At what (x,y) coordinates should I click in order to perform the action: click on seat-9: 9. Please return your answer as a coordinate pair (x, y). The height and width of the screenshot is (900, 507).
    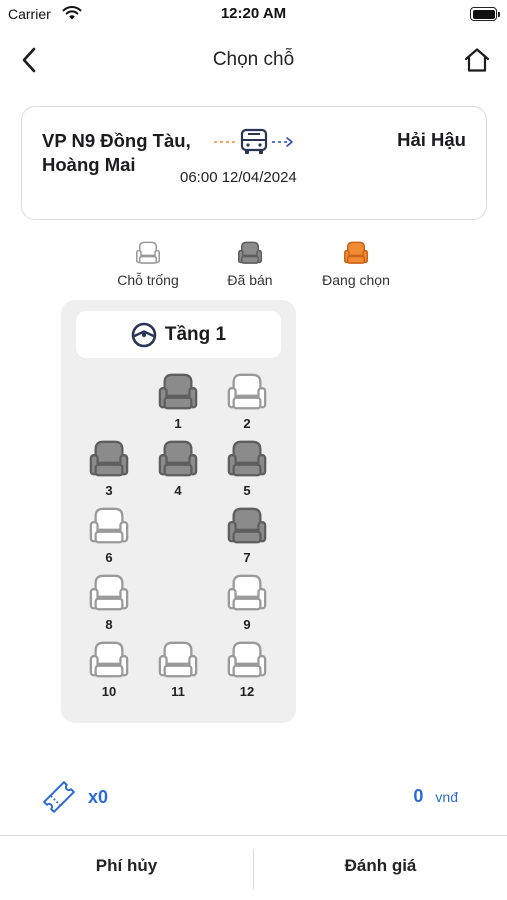
    Looking at the image, I should click on (247, 601).